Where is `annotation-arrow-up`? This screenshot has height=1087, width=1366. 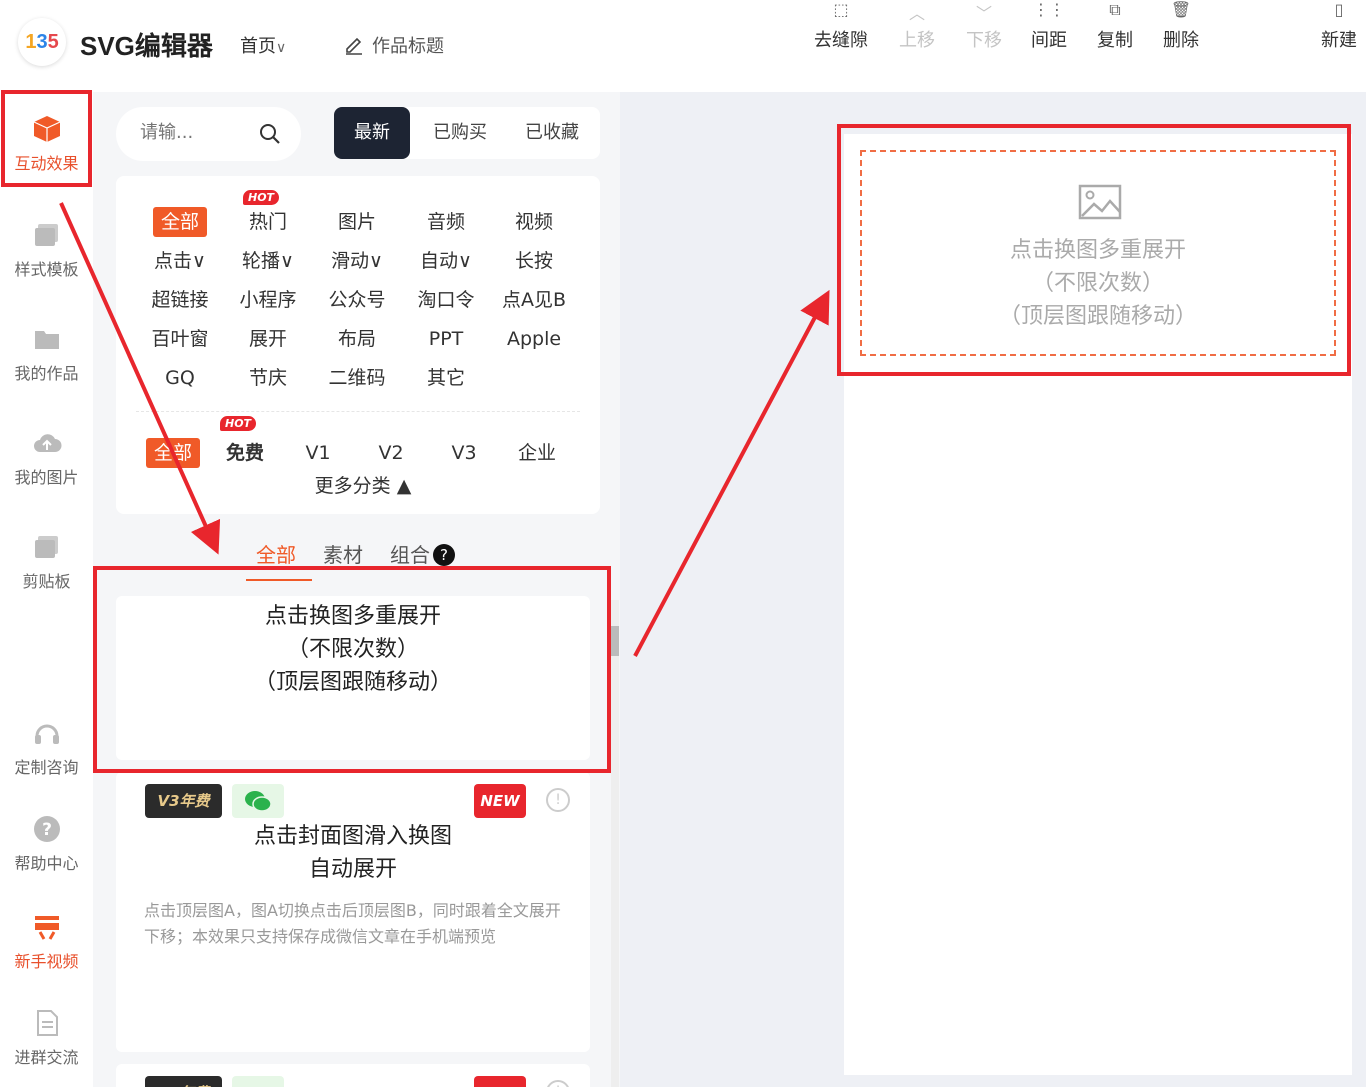
annotation-arrow-up is located at coordinates (731, 473).